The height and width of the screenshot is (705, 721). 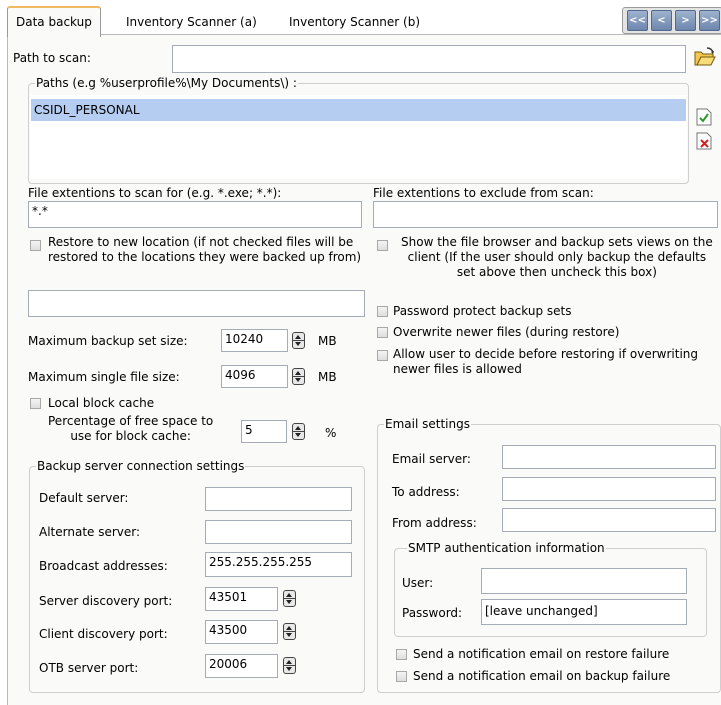 What do you see at coordinates (429, 59) in the screenshot?
I see `path-to-scan-input` at bounding box center [429, 59].